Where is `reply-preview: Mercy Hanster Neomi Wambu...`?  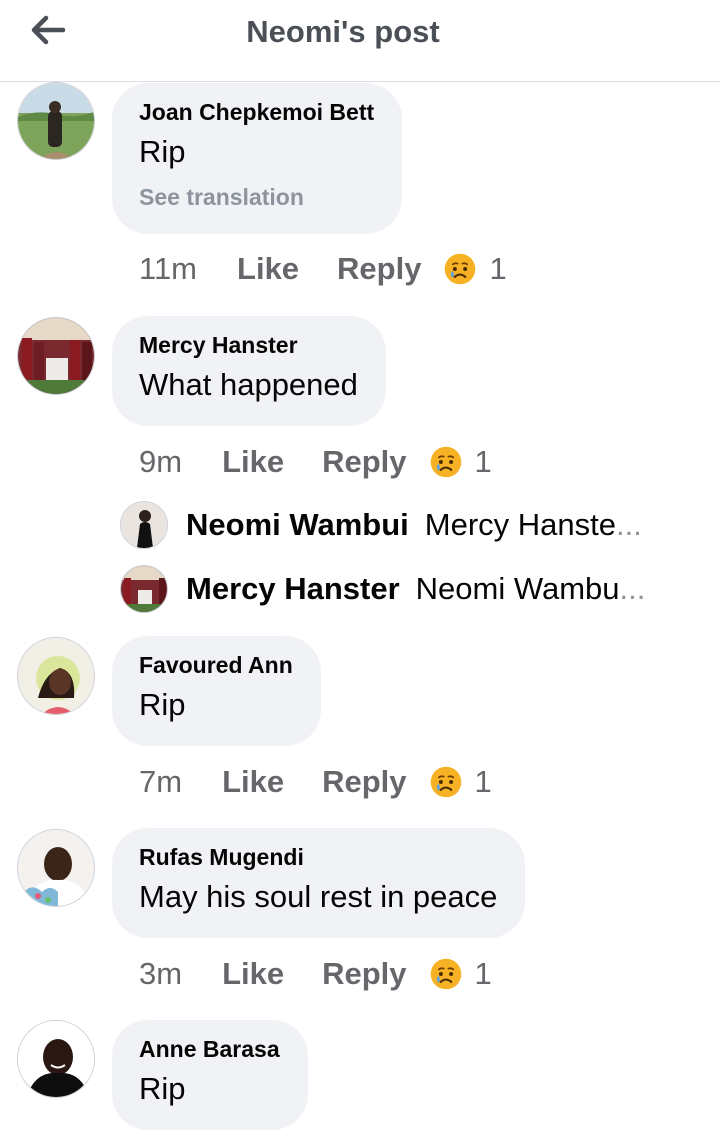 reply-preview: Mercy Hanster Neomi Wambu... is located at coordinates (382, 589).